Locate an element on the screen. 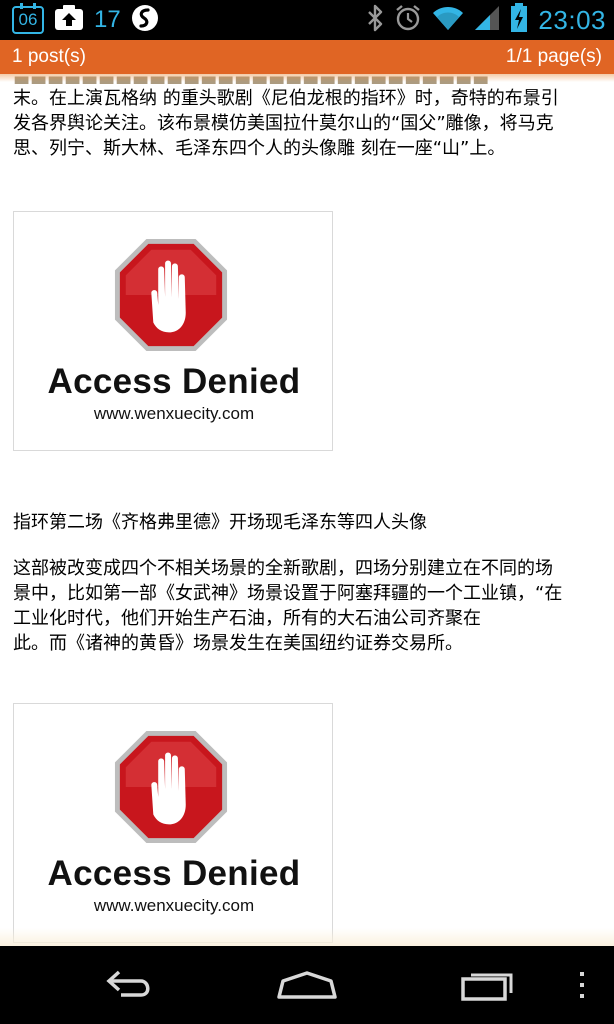  shazam-icon is located at coordinates (145, 20).